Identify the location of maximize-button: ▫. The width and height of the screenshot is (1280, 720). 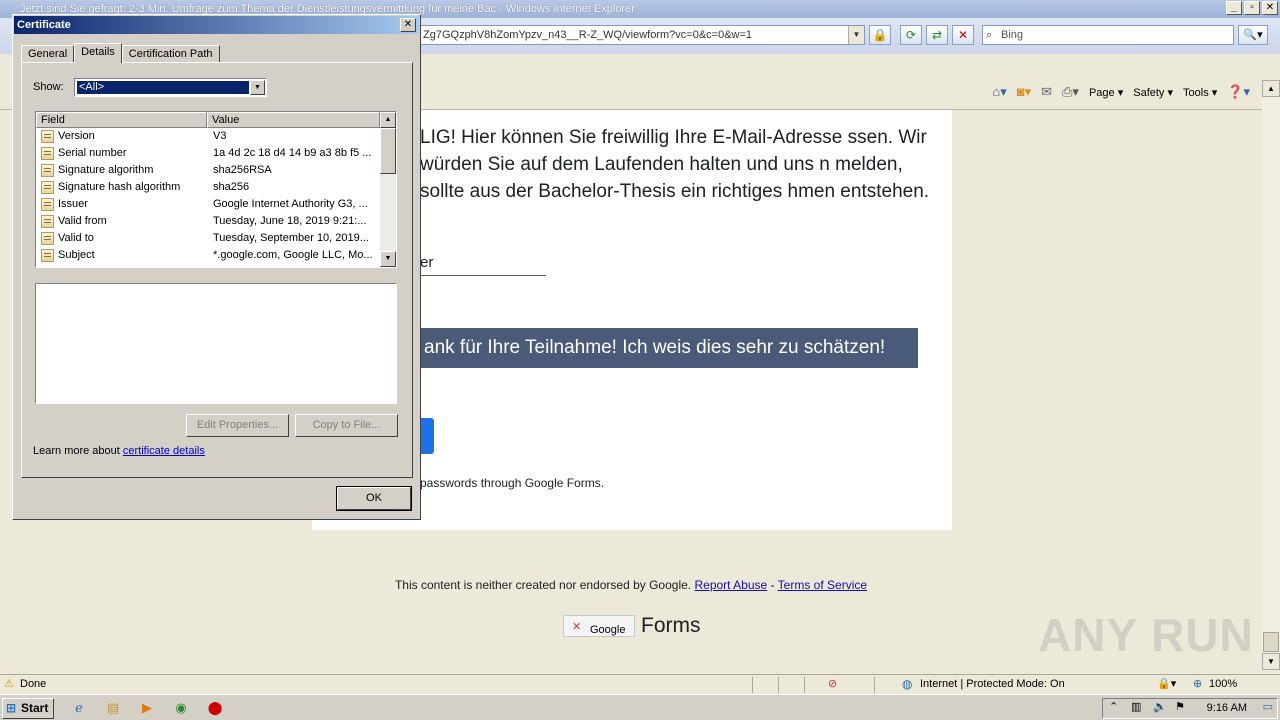
(1252, 8).